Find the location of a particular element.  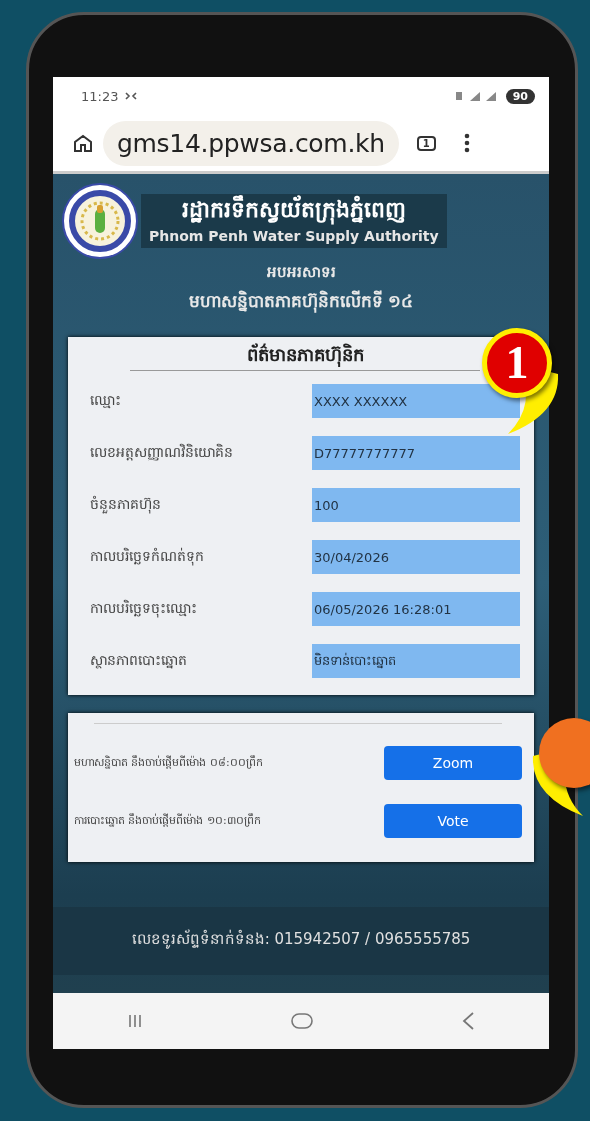

recent-apps-icon is located at coordinates (134, 1021).